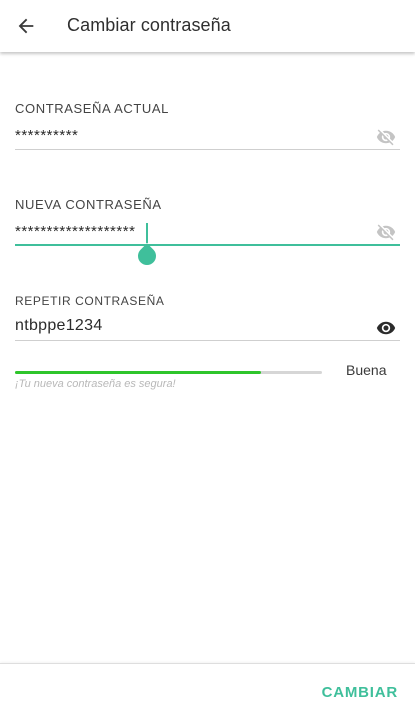 This screenshot has width=415, height=718. I want to click on new-password-underline-active, so click(207, 245).